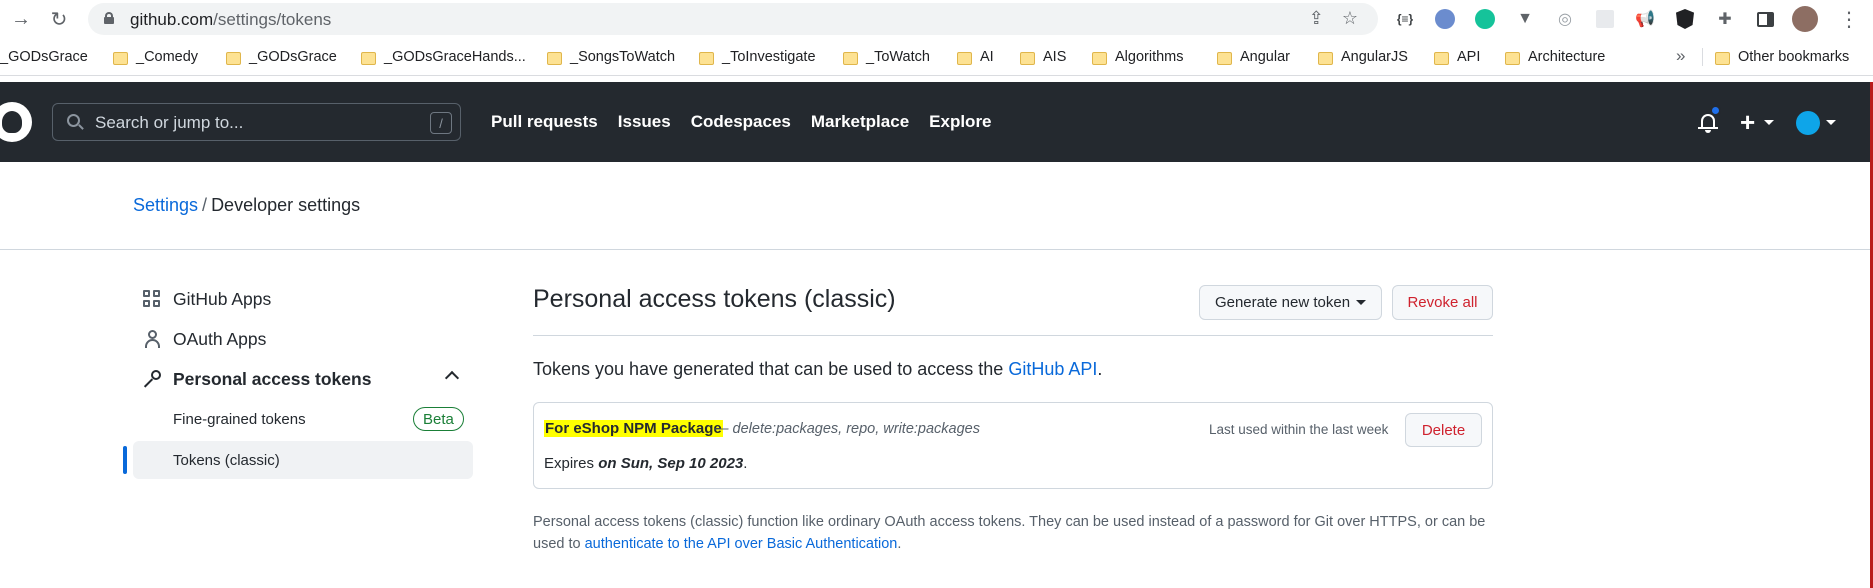  What do you see at coordinates (125, 460) in the screenshot?
I see `active-indicator` at bounding box center [125, 460].